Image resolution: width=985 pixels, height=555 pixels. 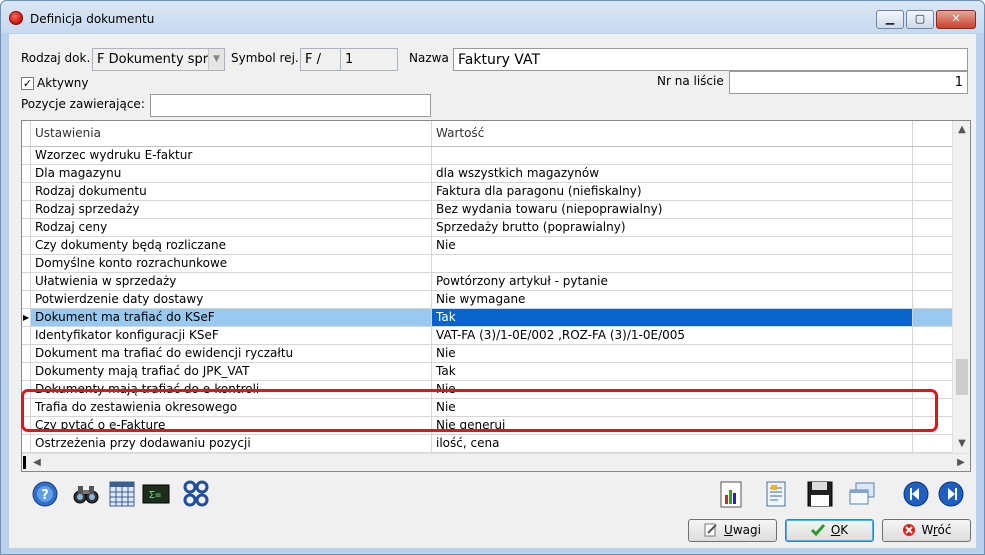 I want to click on setting-name-cell: Rodzaj dokumentu, so click(x=231, y=191).